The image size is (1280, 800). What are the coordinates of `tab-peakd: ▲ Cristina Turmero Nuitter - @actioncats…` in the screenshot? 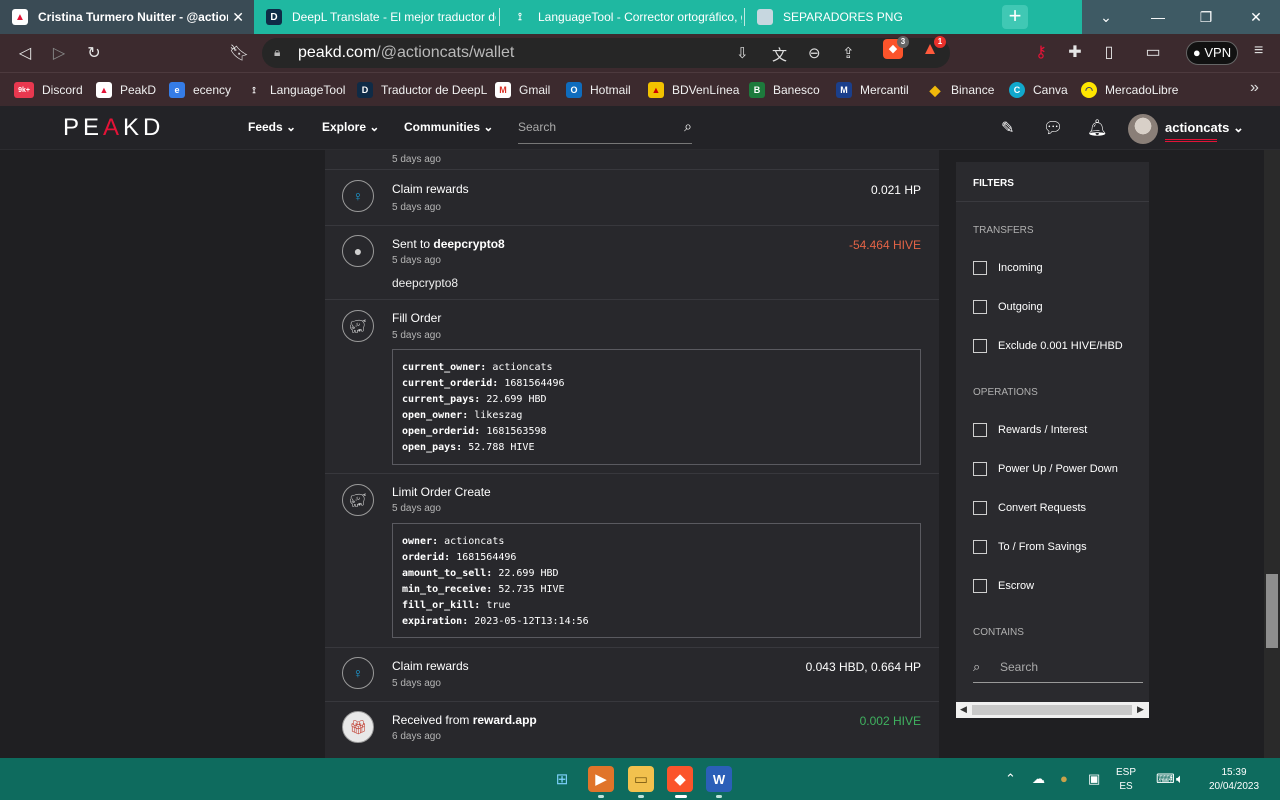 It's located at (127, 17).